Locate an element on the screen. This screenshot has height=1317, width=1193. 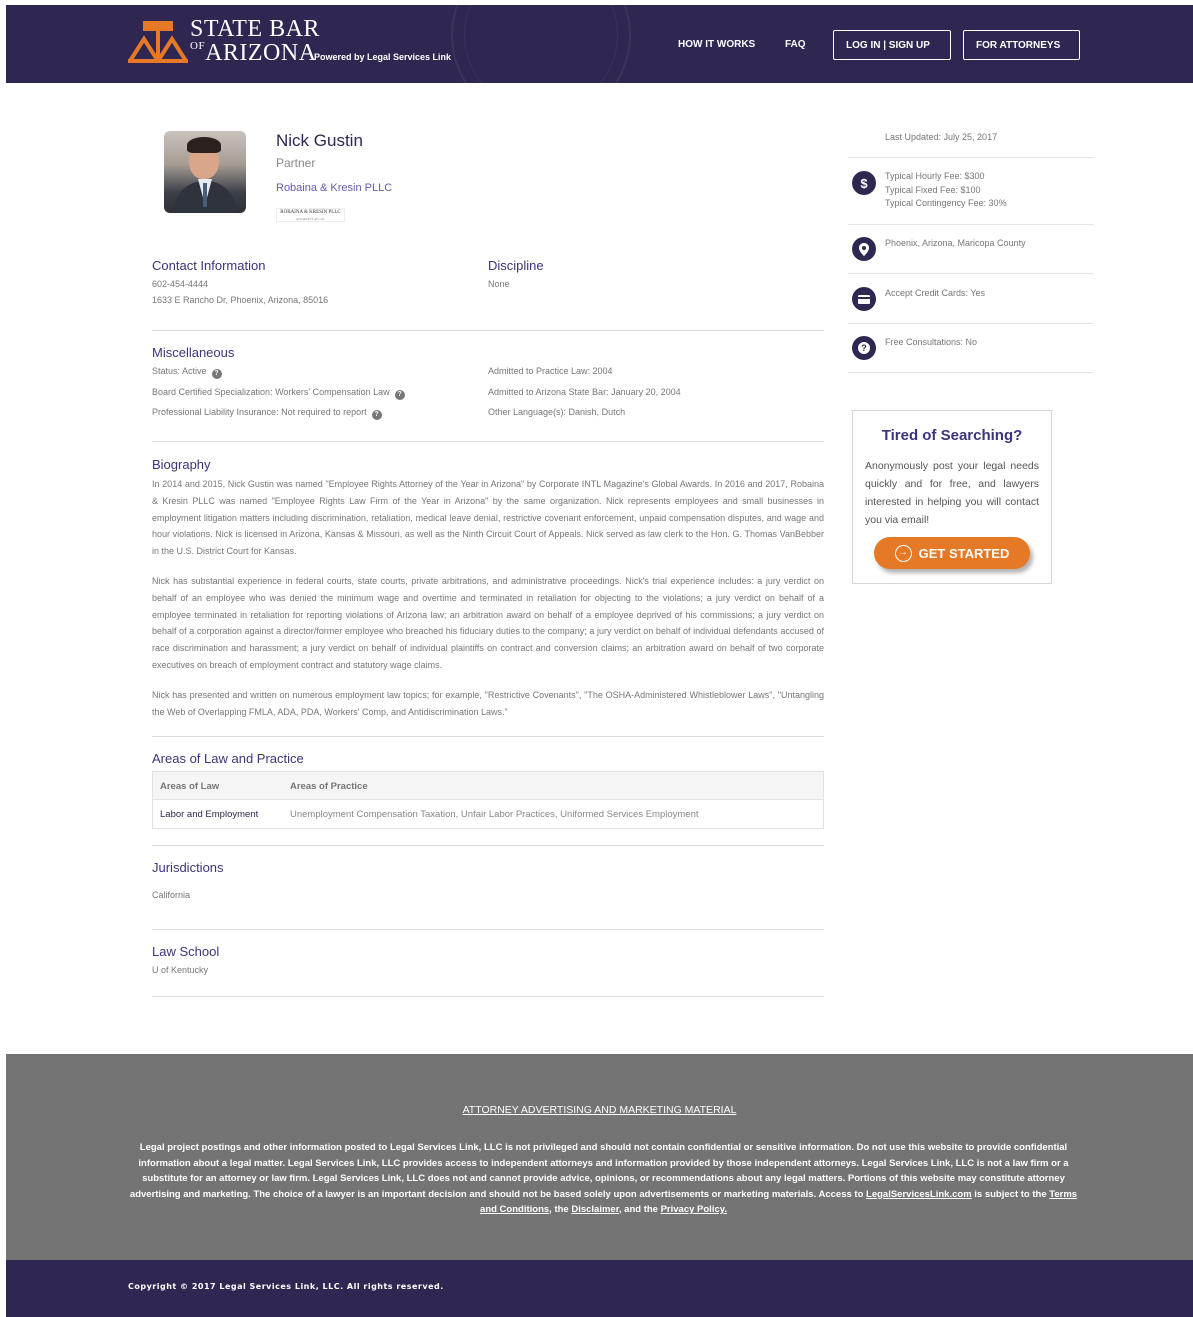
misc-admitted-practice: Admitted to Practice Law: 2004 is located at coordinates (550, 371).